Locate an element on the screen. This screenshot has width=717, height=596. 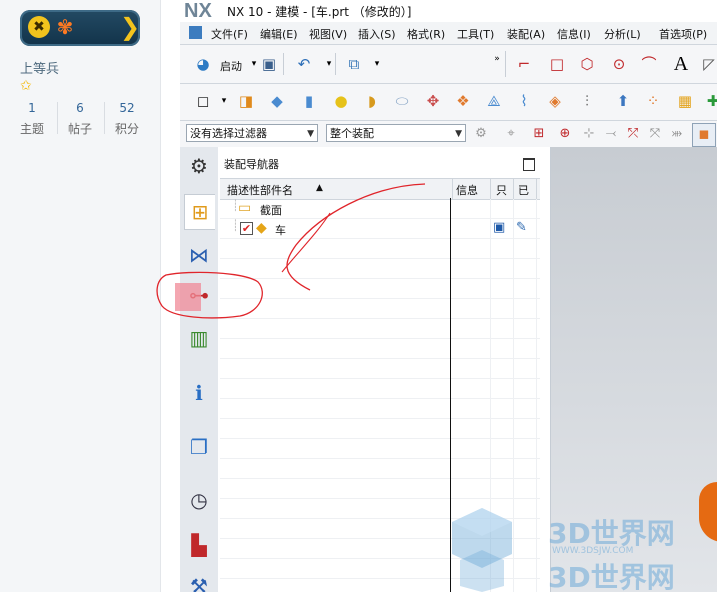
start-button: 启动 is located at coordinates (231, 66).